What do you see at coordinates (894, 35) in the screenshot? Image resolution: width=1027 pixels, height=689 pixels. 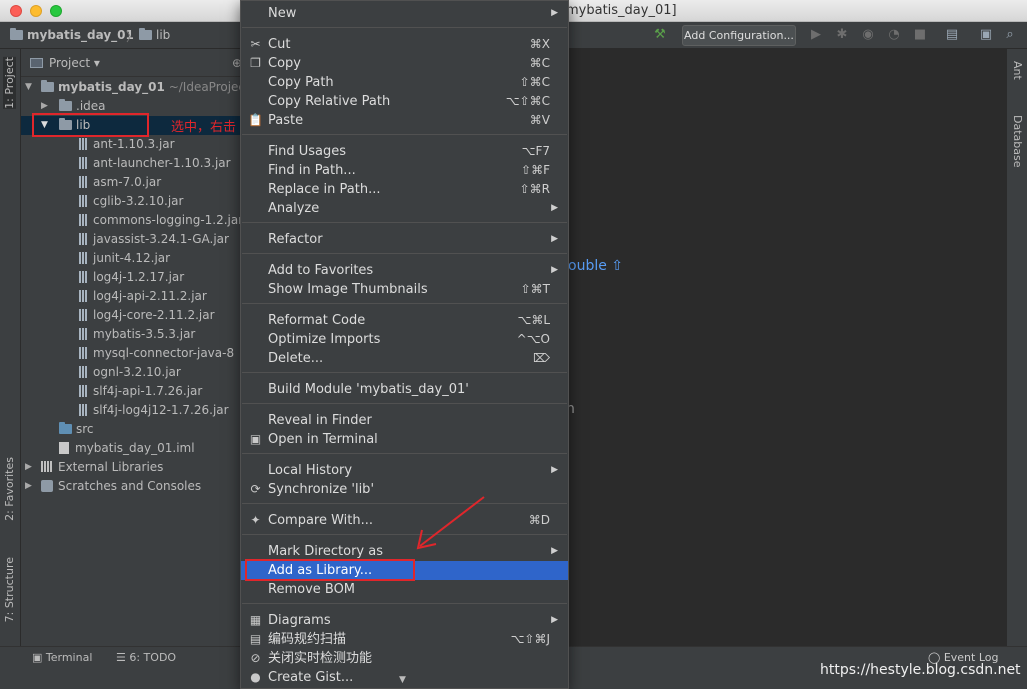 I see `profile-icon: ◔` at bounding box center [894, 35].